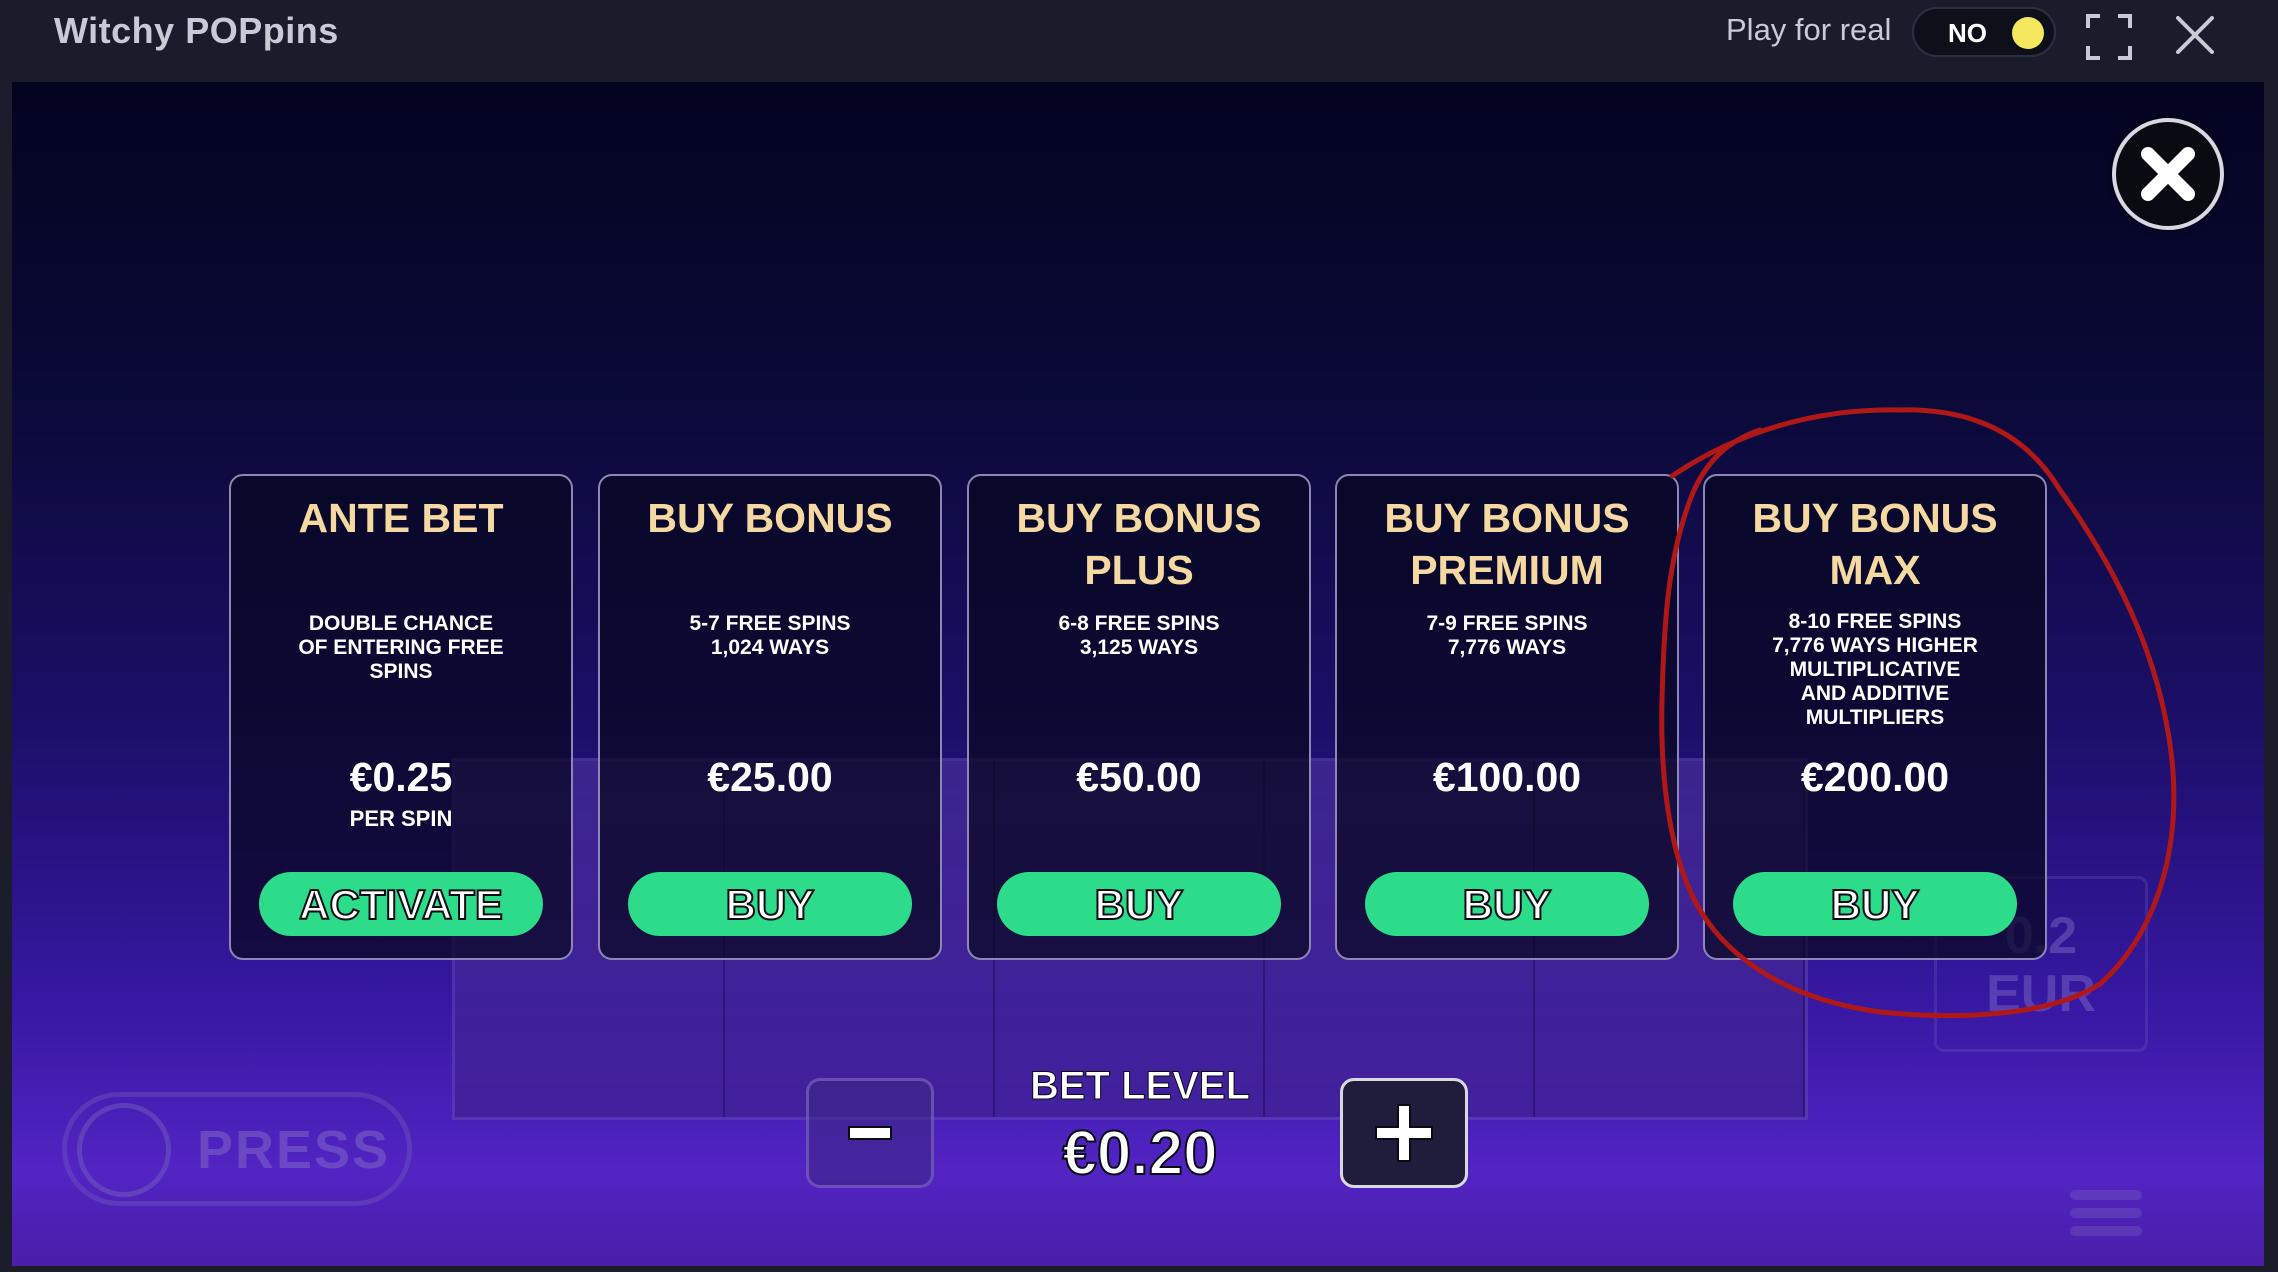 The image size is (2278, 1272). What do you see at coordinates (2271, 677) in the screenshot?
I see `window-frame-right` at bounding box center [2271, 677].